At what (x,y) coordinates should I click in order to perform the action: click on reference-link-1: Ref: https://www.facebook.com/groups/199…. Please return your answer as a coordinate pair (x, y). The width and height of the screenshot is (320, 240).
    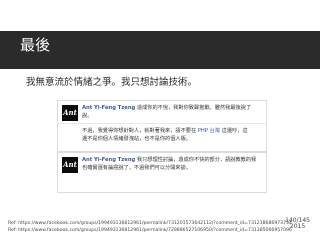
    Looking at the image, I should click on (150, 224).